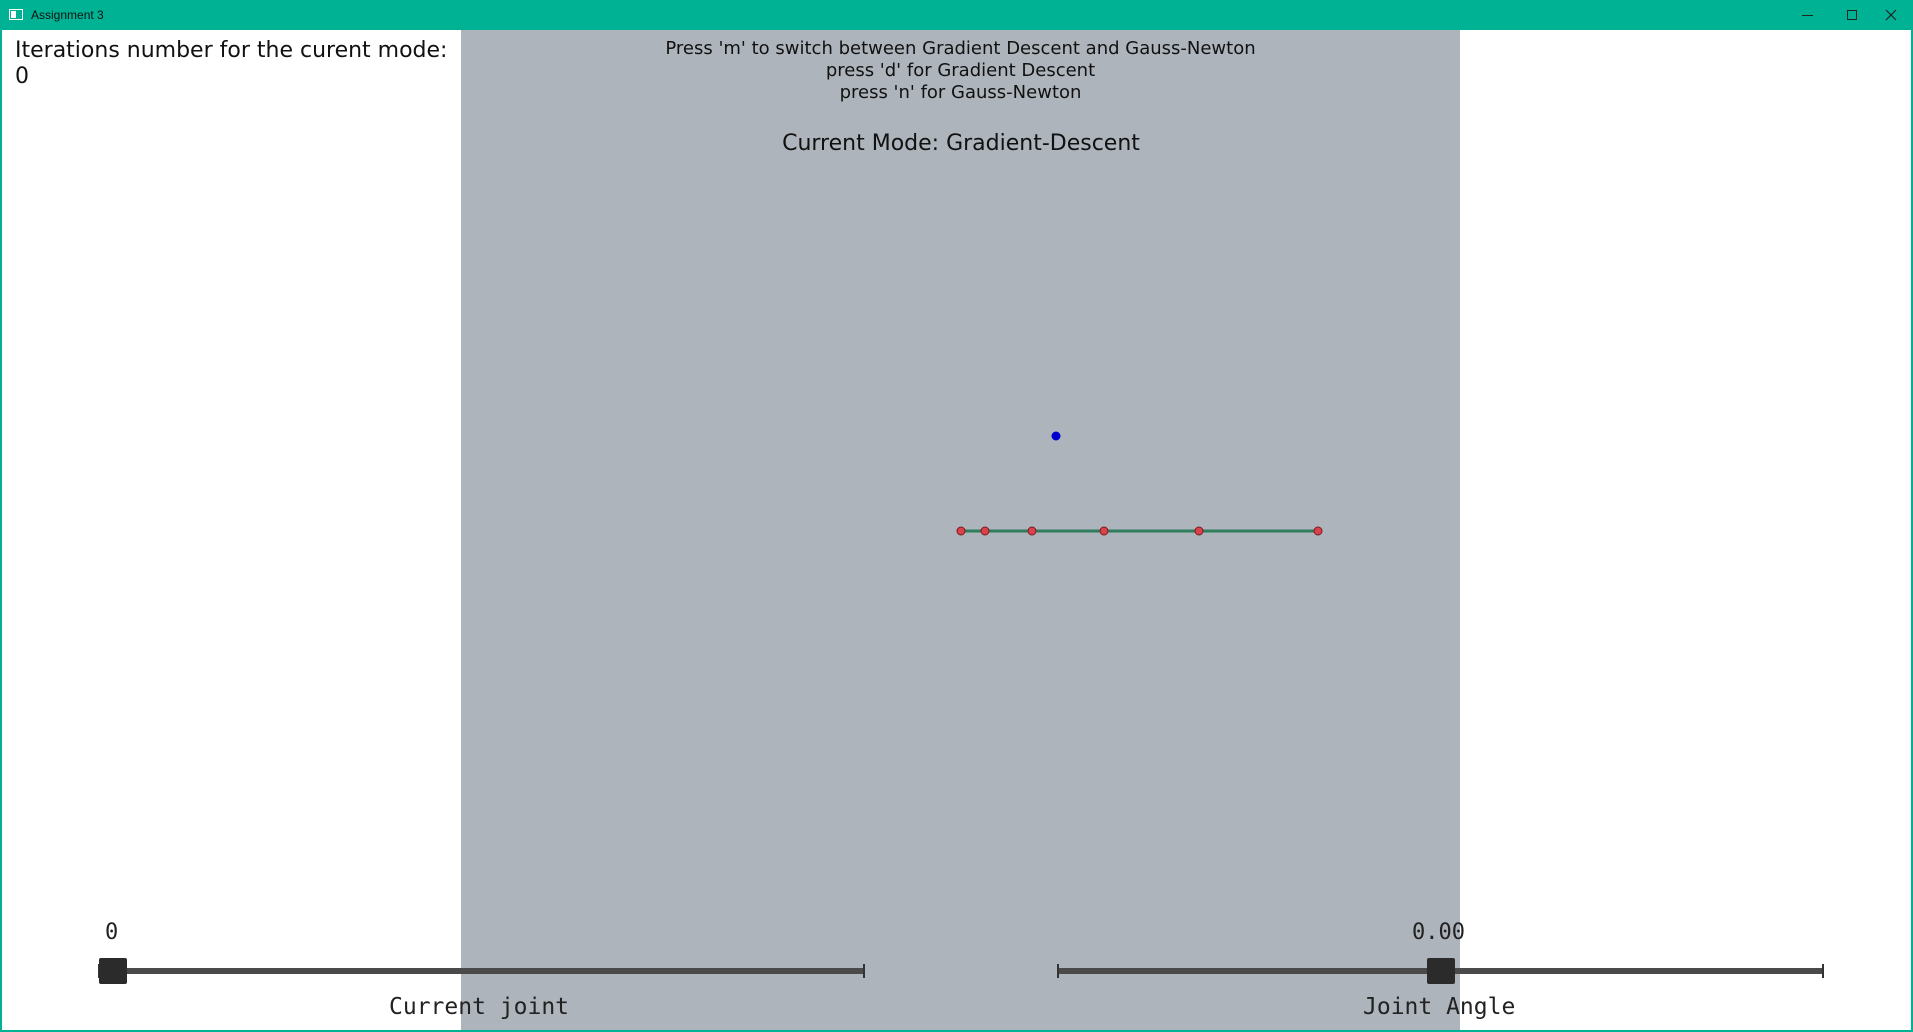 The height and width of the screenshot is (1032, 1913). Describe the element at coordinates (1056, 436) in the screenshot. I see `target-point` at that location.